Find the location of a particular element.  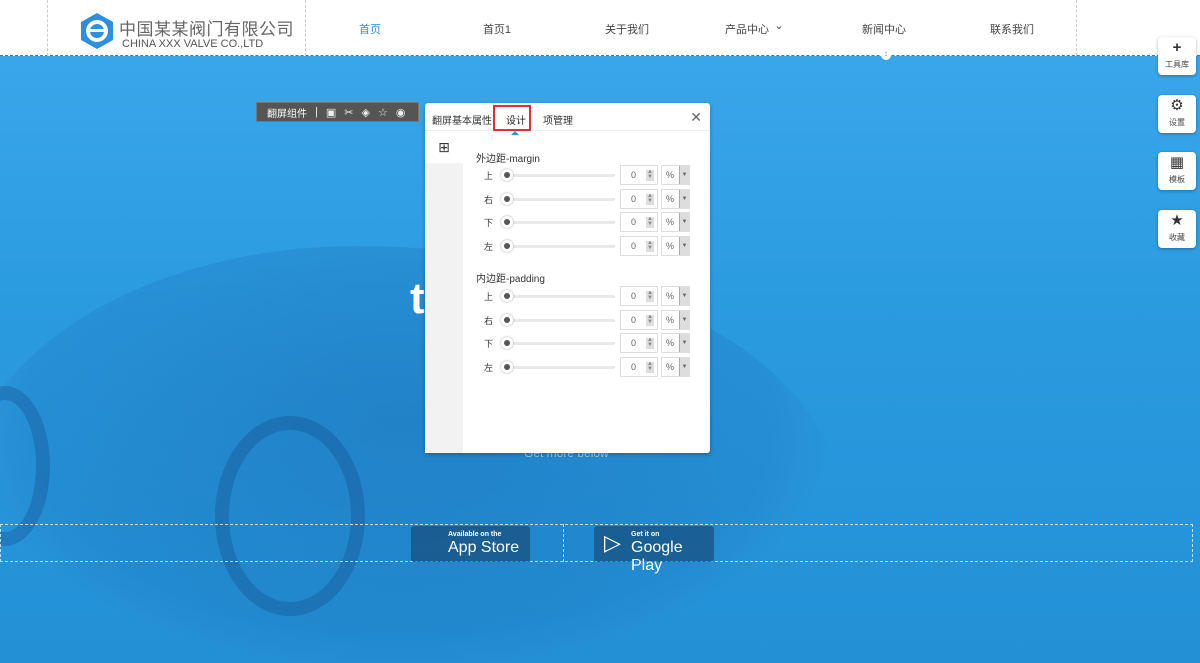

nav-news: 新闻中心 is located at coordinates (884, 29).